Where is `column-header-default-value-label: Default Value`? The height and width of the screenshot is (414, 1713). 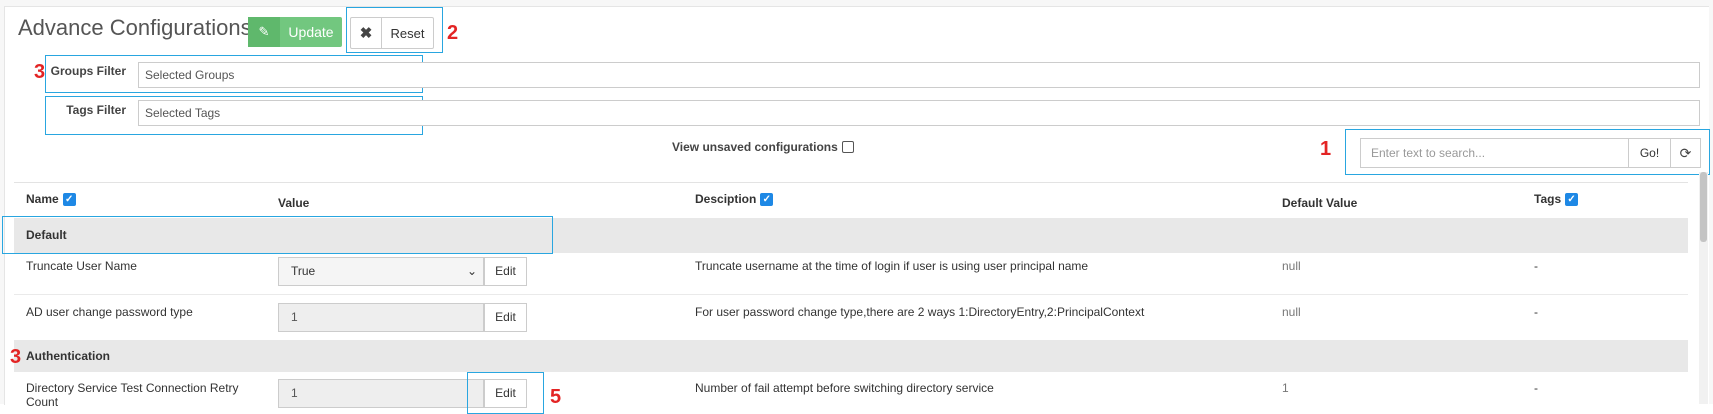 column-header-default-value-label: Default Value is located at coordinates (1320, 203).